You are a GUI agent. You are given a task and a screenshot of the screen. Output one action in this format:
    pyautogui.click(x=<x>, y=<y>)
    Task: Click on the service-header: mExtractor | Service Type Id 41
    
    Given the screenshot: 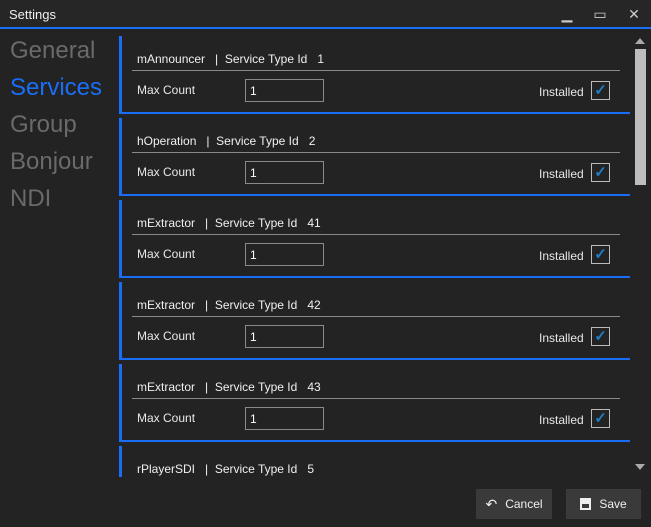 What is the action you would take?
    pyautogui.click(x=229, y=223)
    